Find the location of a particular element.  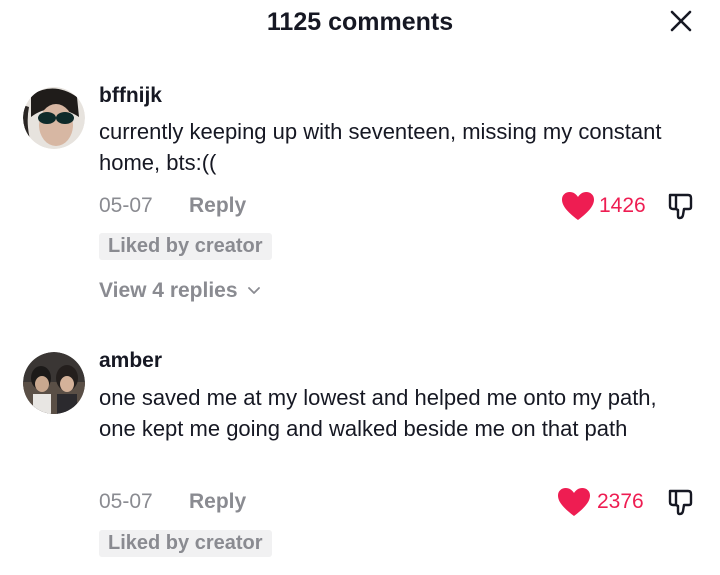

close-icon is located at coordinates (681, 21).